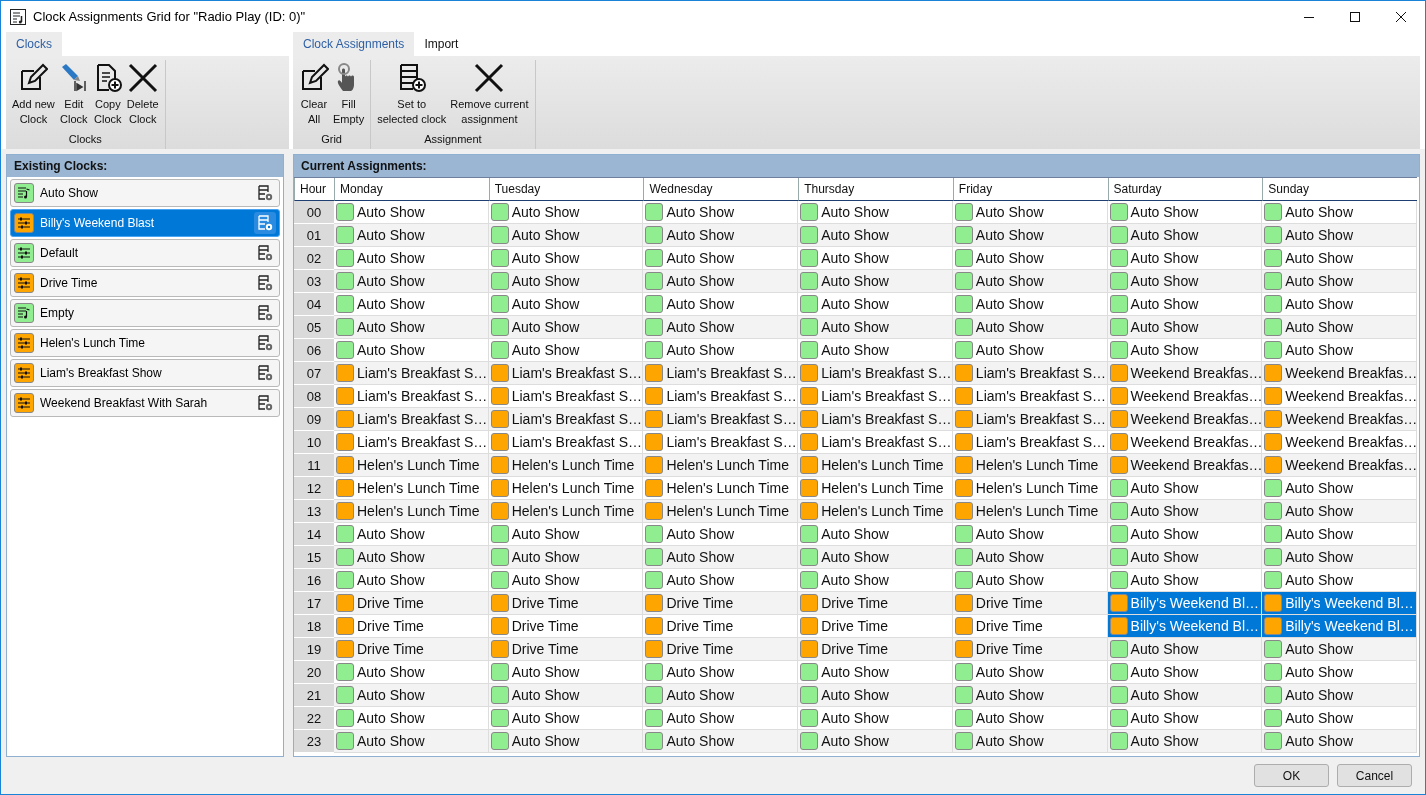  Describe the element at coordinates (354, 44) in the screenshot. I see `ribbon-tab: Clock Assignments` at that location.